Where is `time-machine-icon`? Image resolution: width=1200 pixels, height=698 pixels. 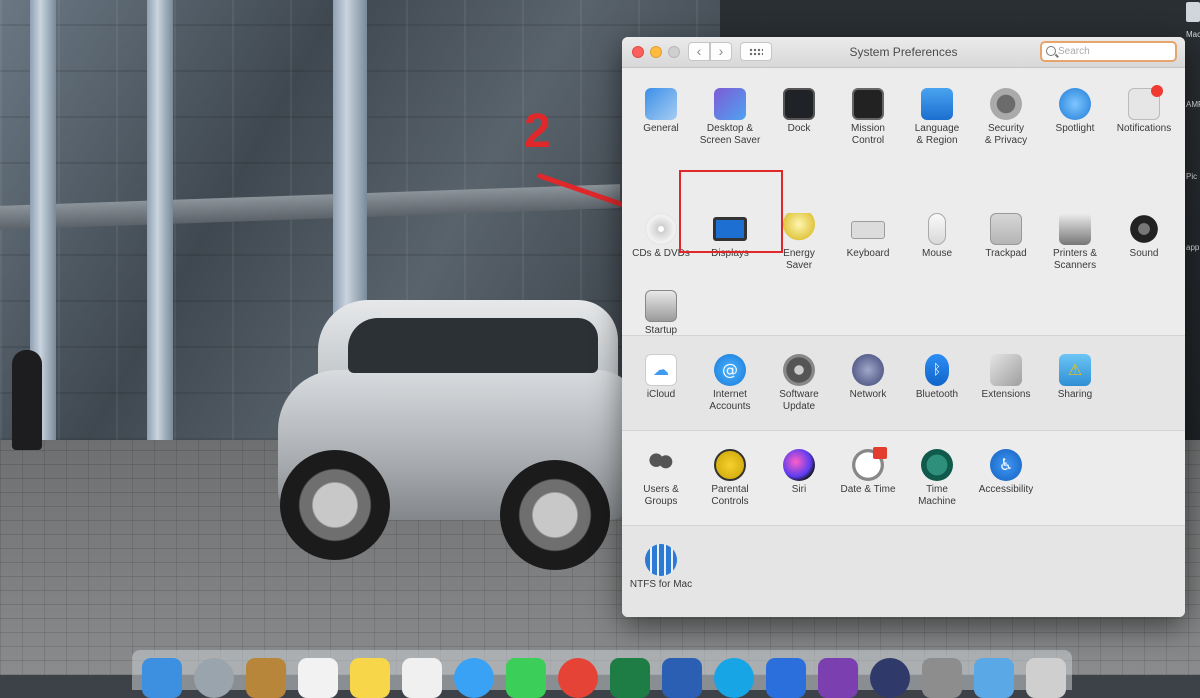
time-machine-icon is located at coordinates (937, 465).